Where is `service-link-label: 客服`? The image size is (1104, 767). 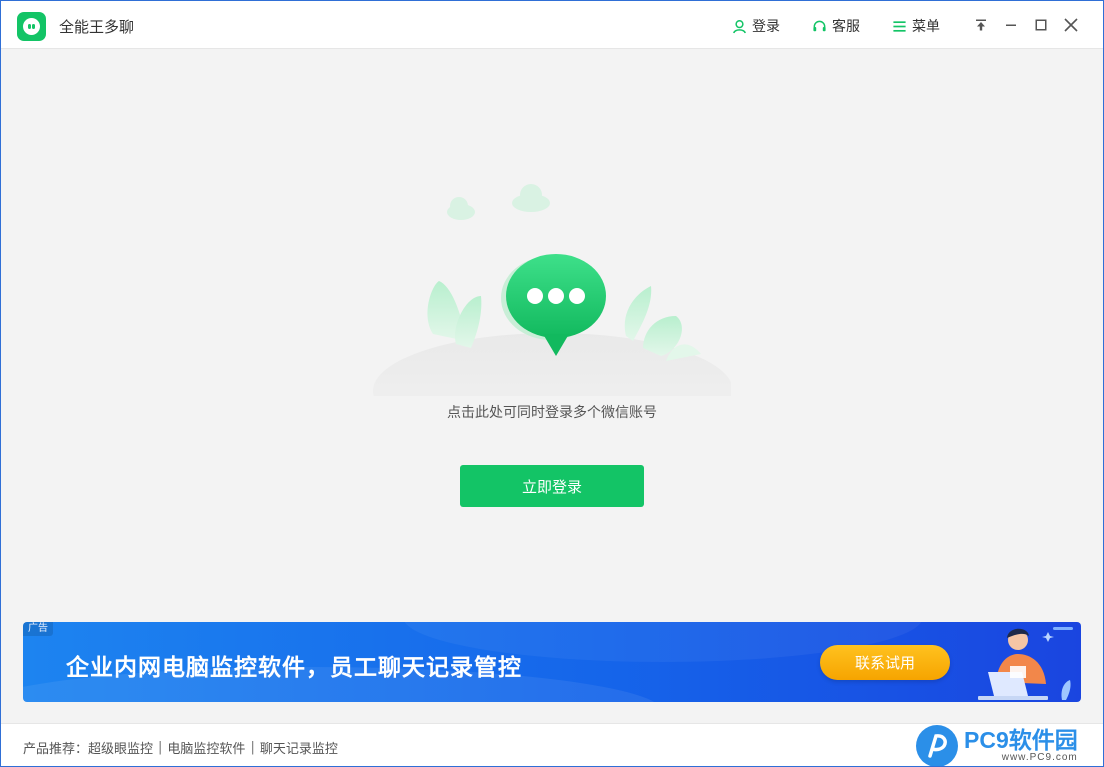 service-link-label: 客服 is located at coordinates (846, 27).